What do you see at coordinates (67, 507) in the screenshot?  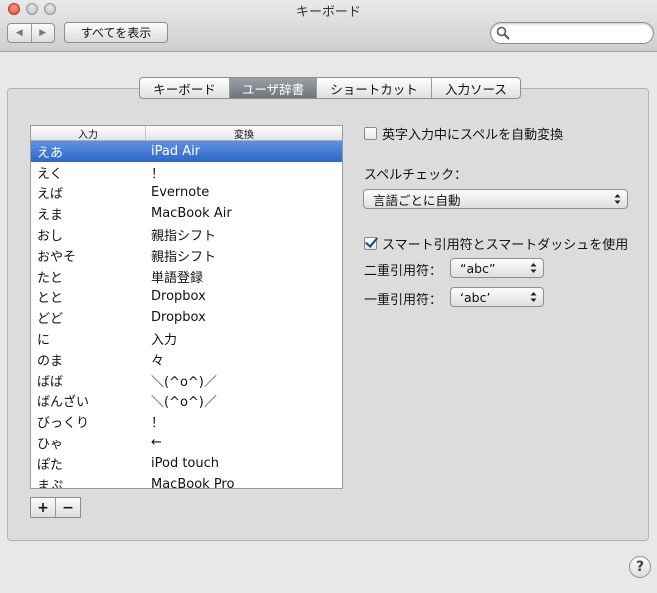 I see `remove-entry-button: −` at bounding box center [67, 507].